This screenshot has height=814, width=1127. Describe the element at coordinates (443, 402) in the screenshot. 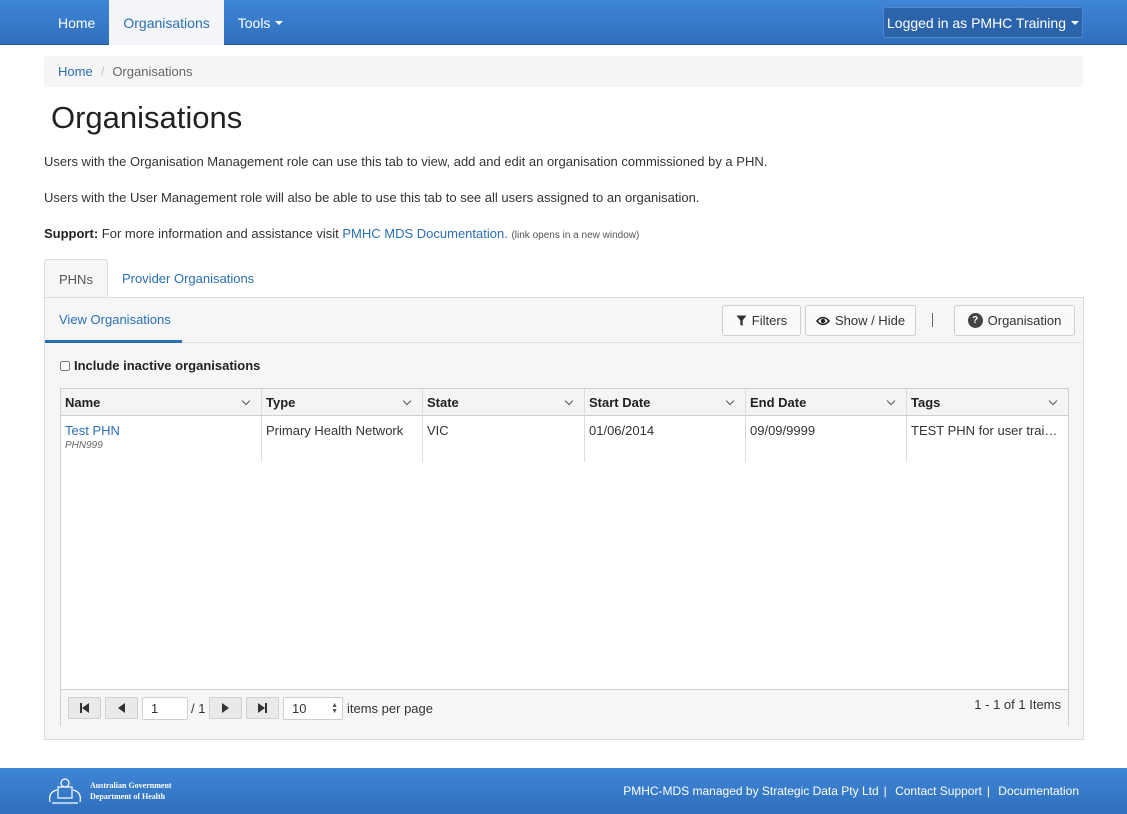

I see `column-header-label: State` at that location.